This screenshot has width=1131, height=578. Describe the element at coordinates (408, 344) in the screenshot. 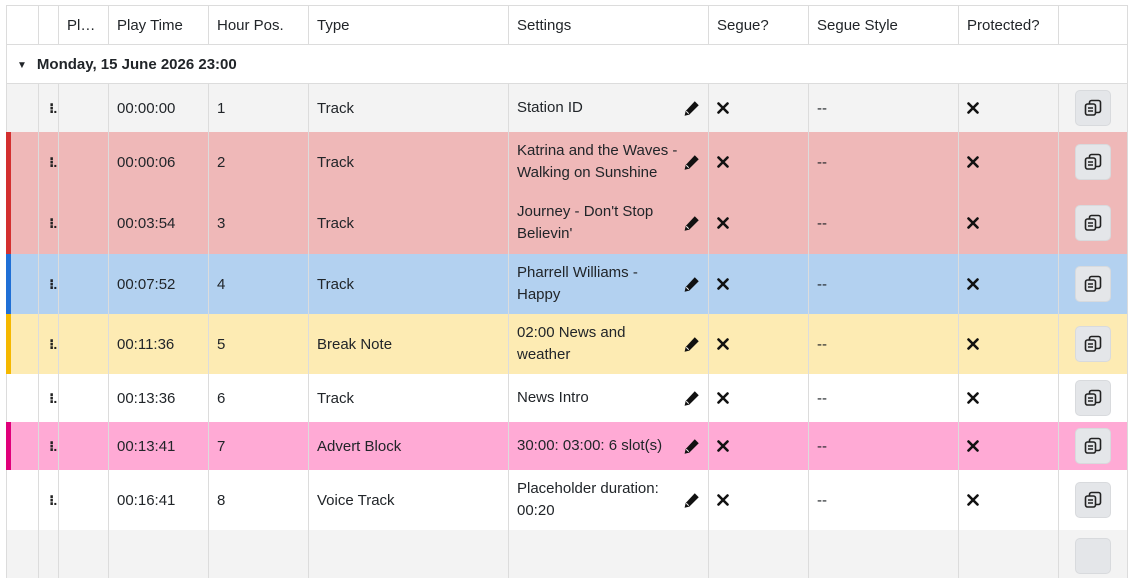

I see `type-cell: Break Note` at that location.